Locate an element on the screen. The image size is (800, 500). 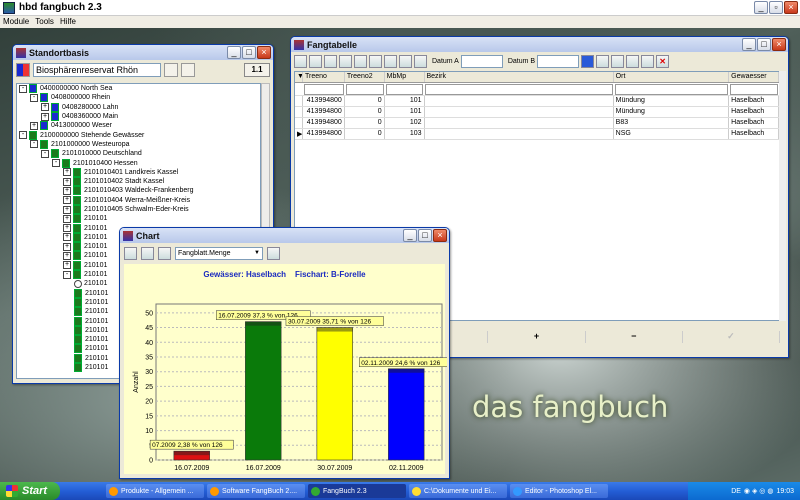
tree-node: +0408360000 Main is located at coordinates (138, 117).